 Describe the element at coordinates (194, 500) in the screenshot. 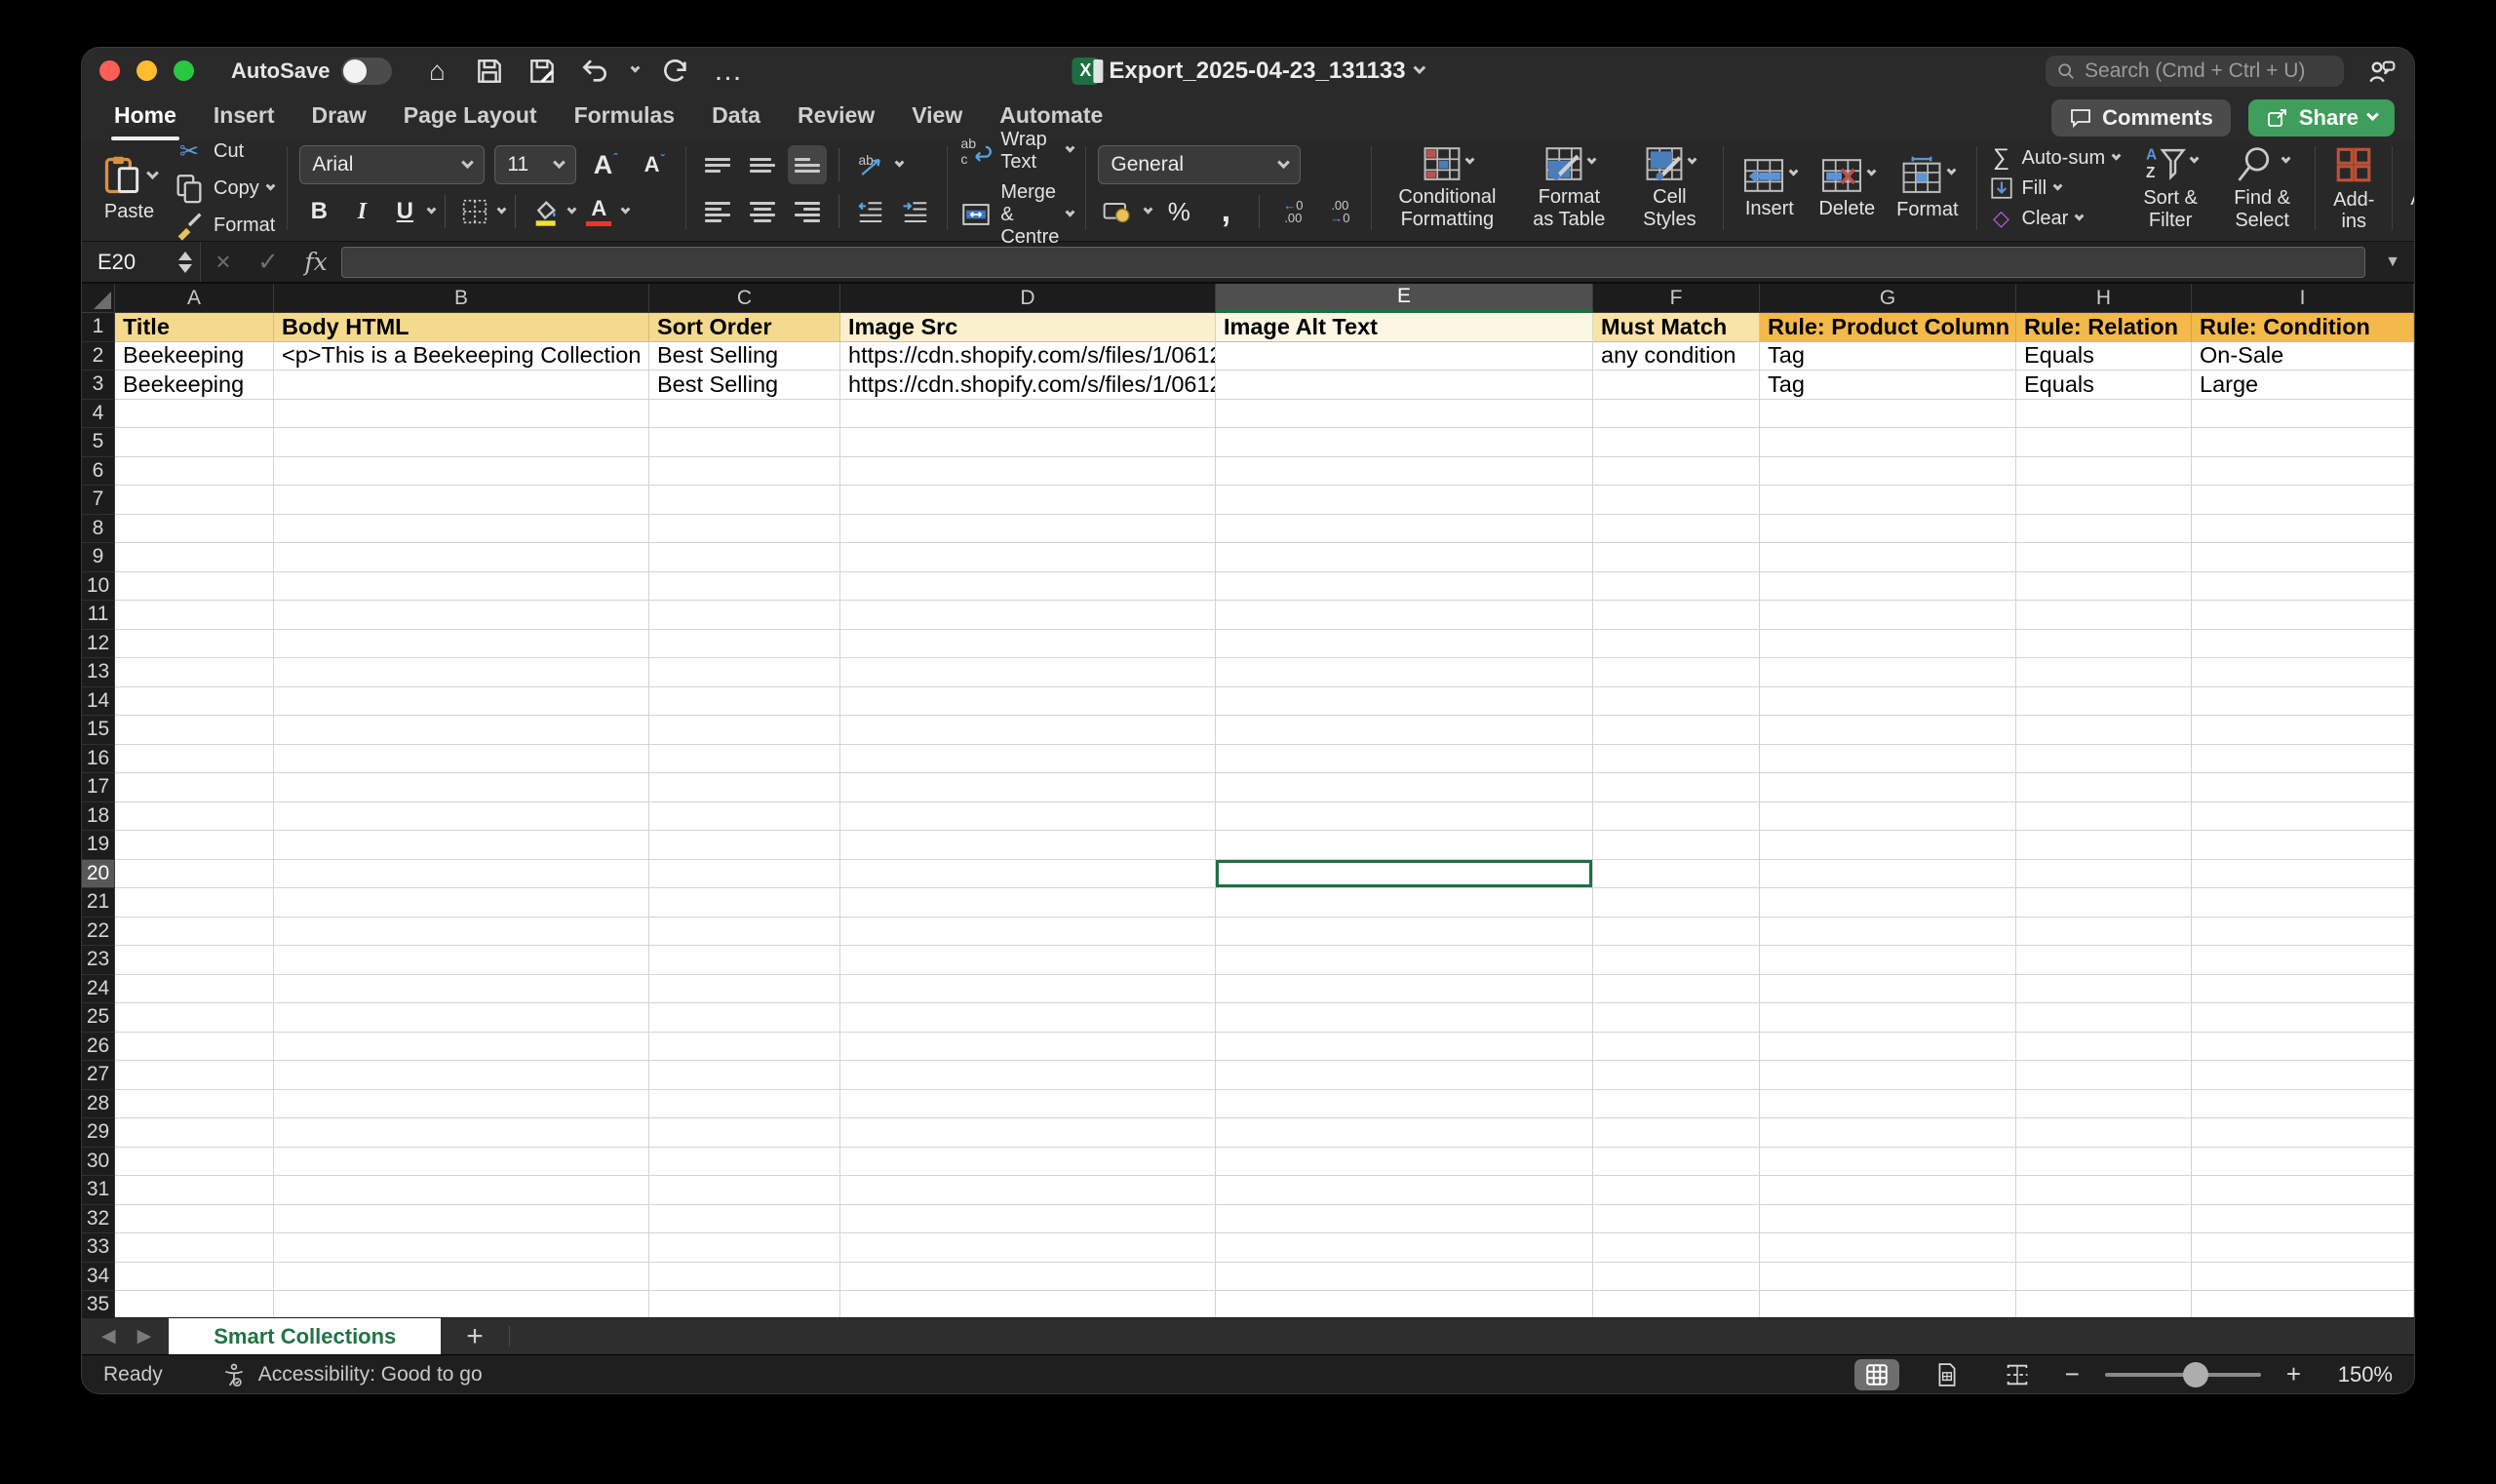

I see `cell-A7` at that location.